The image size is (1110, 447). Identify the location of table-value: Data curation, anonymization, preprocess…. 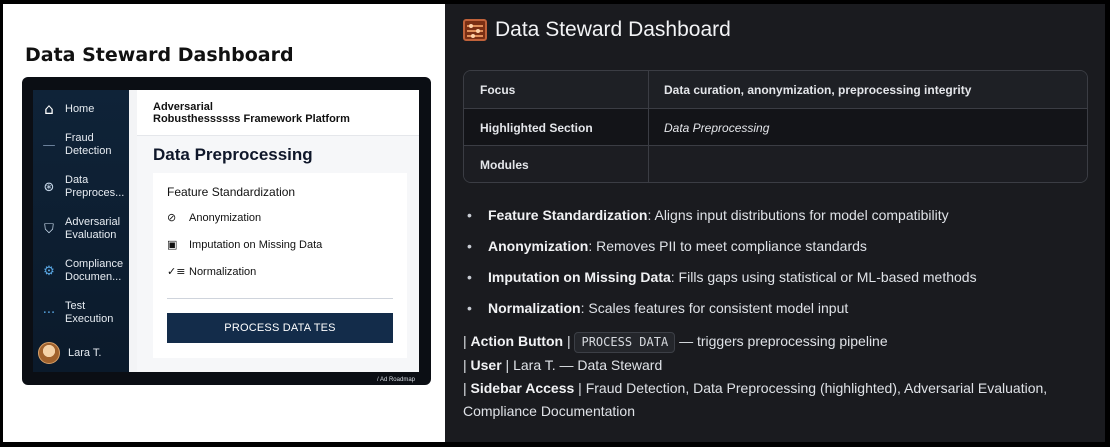
(818, 90).